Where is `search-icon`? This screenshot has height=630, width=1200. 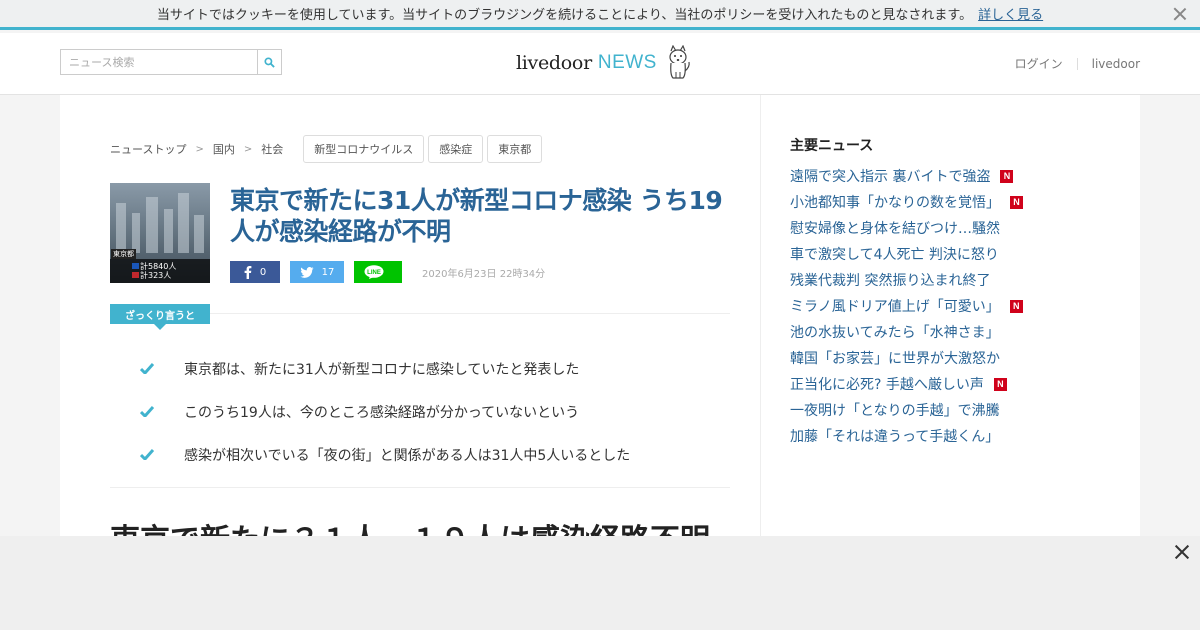
search-icon is located at coordinates (269, 62).